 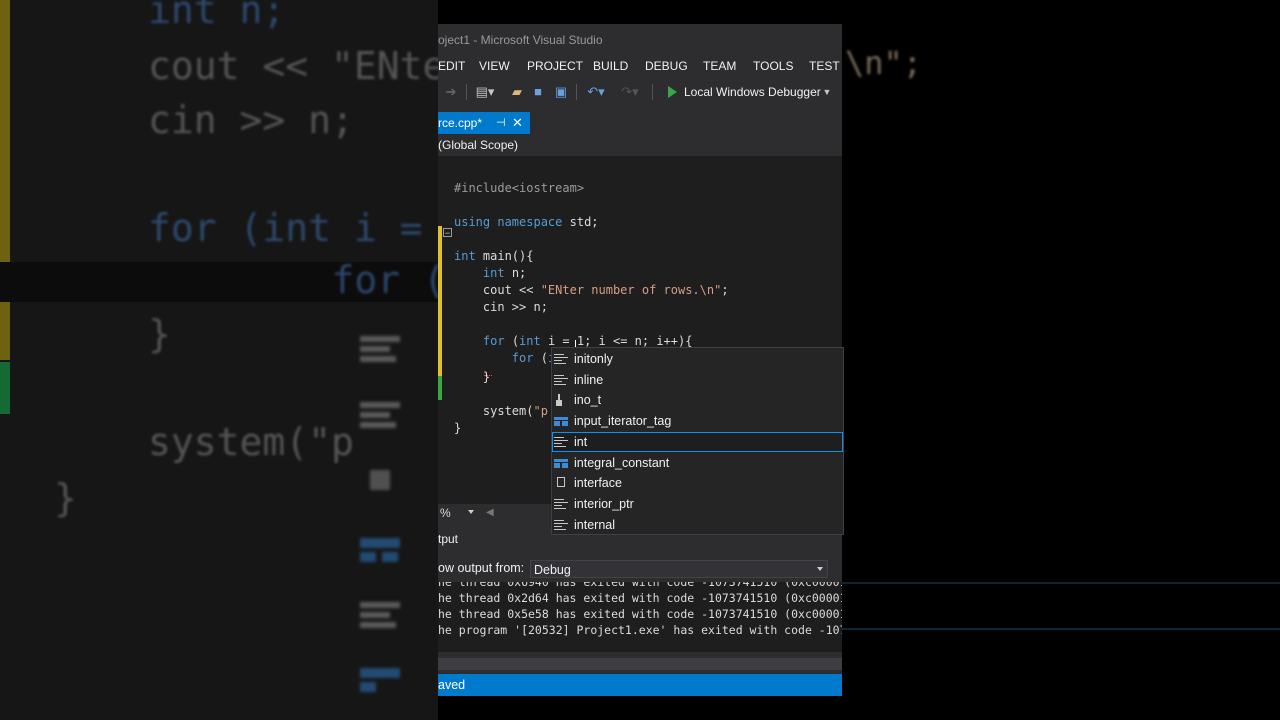 I want to click on navigate-forward-icon: ➔, so click(x=451, y=92).